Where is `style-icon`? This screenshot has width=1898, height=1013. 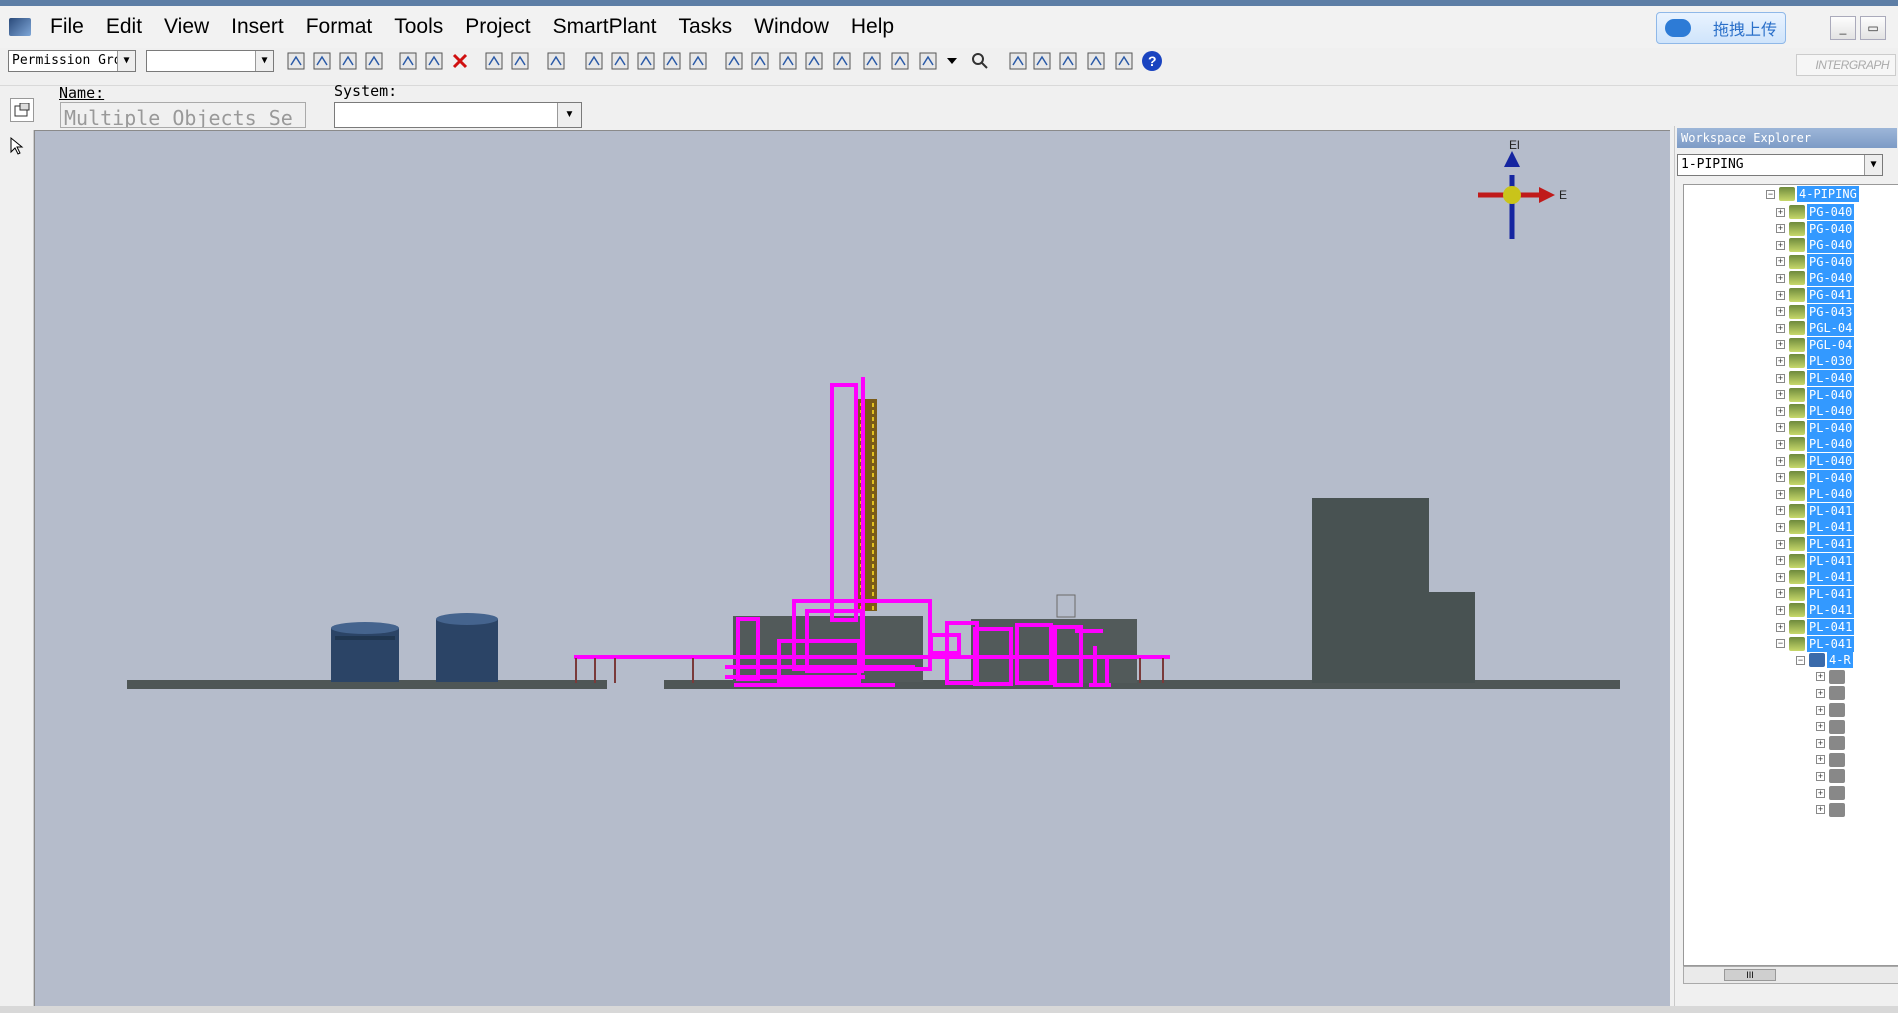 style-icon is located at coordinates (900, 61).